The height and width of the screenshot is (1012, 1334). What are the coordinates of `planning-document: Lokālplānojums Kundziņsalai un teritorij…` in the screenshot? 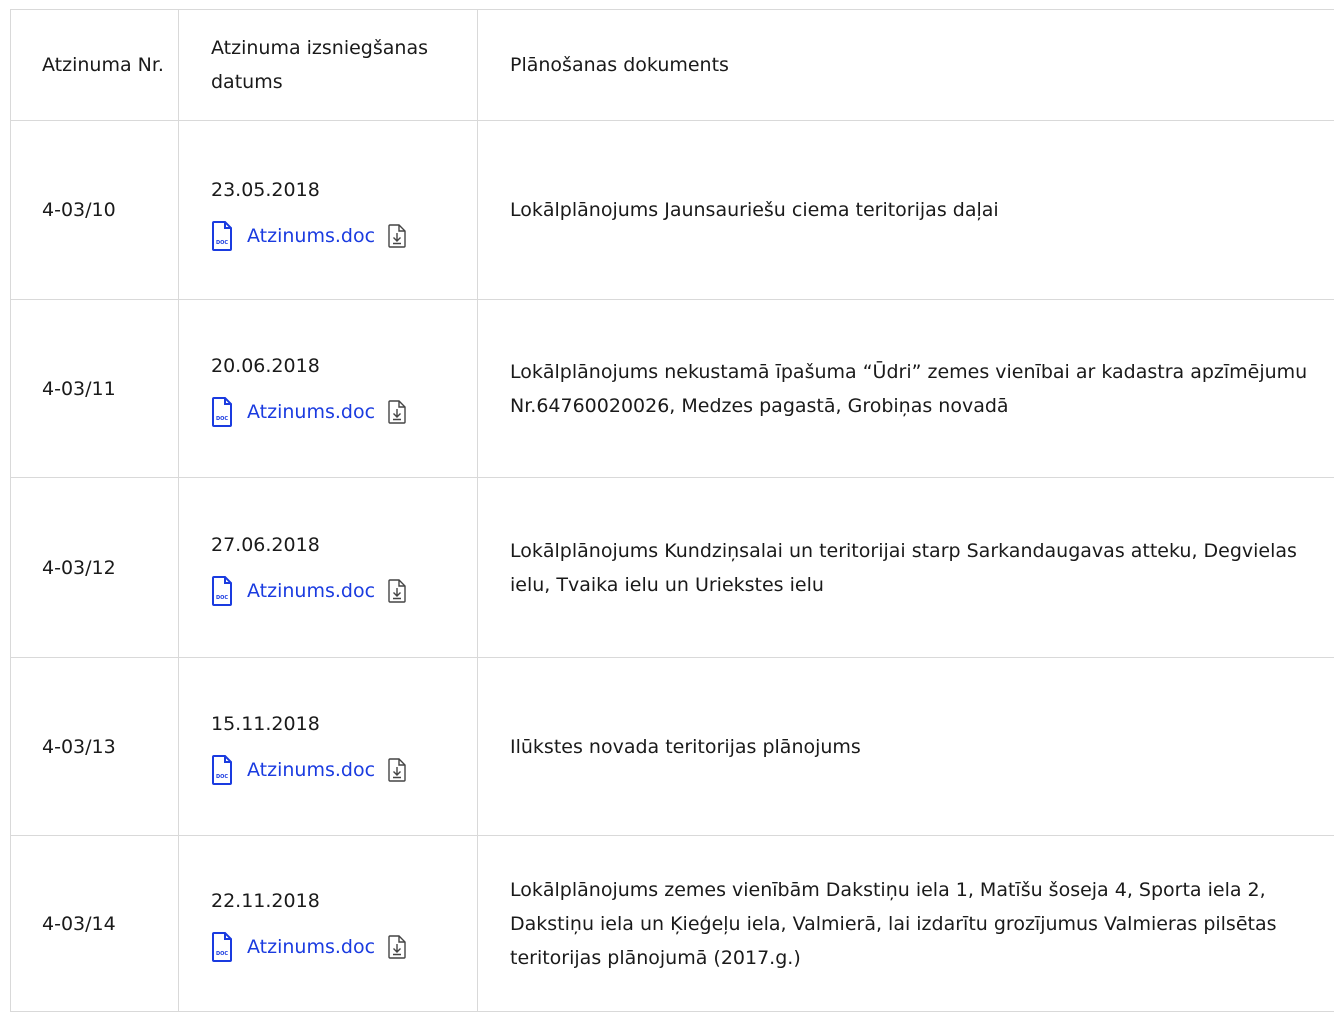 It's located at (906, 567).